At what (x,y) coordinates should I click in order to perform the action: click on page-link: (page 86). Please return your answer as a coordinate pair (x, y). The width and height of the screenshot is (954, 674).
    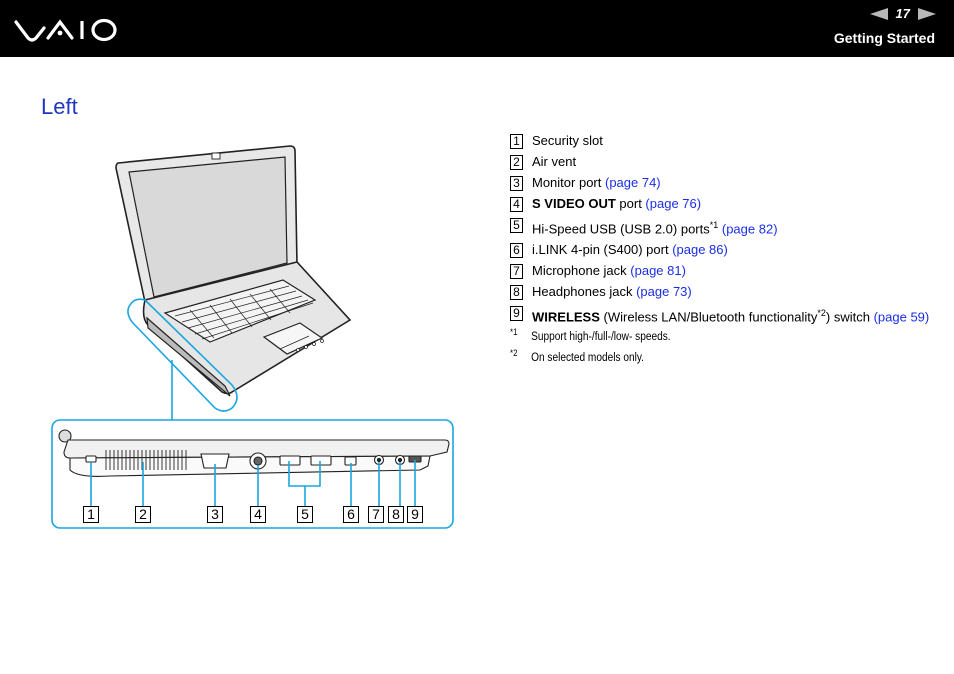
    Looking at the image, I should click on (700, 249).